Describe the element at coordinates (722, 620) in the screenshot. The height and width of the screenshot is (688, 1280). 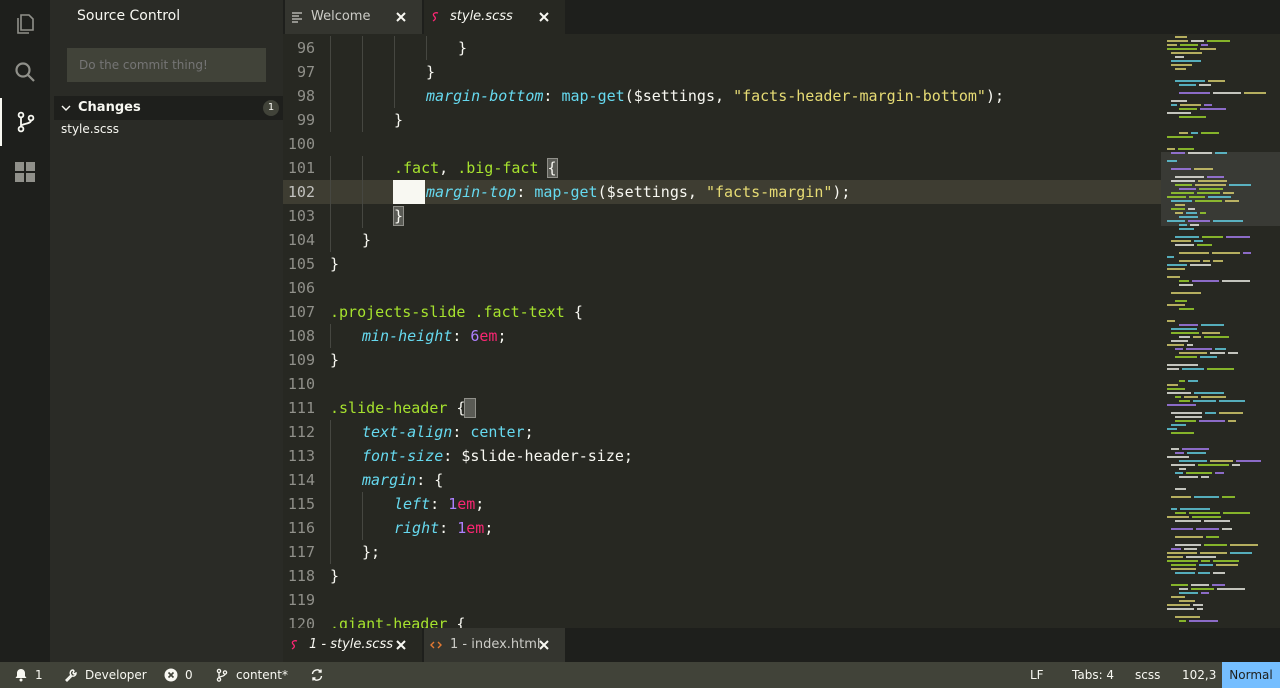
I see `code-line: 120 .giant-header {` at that location.